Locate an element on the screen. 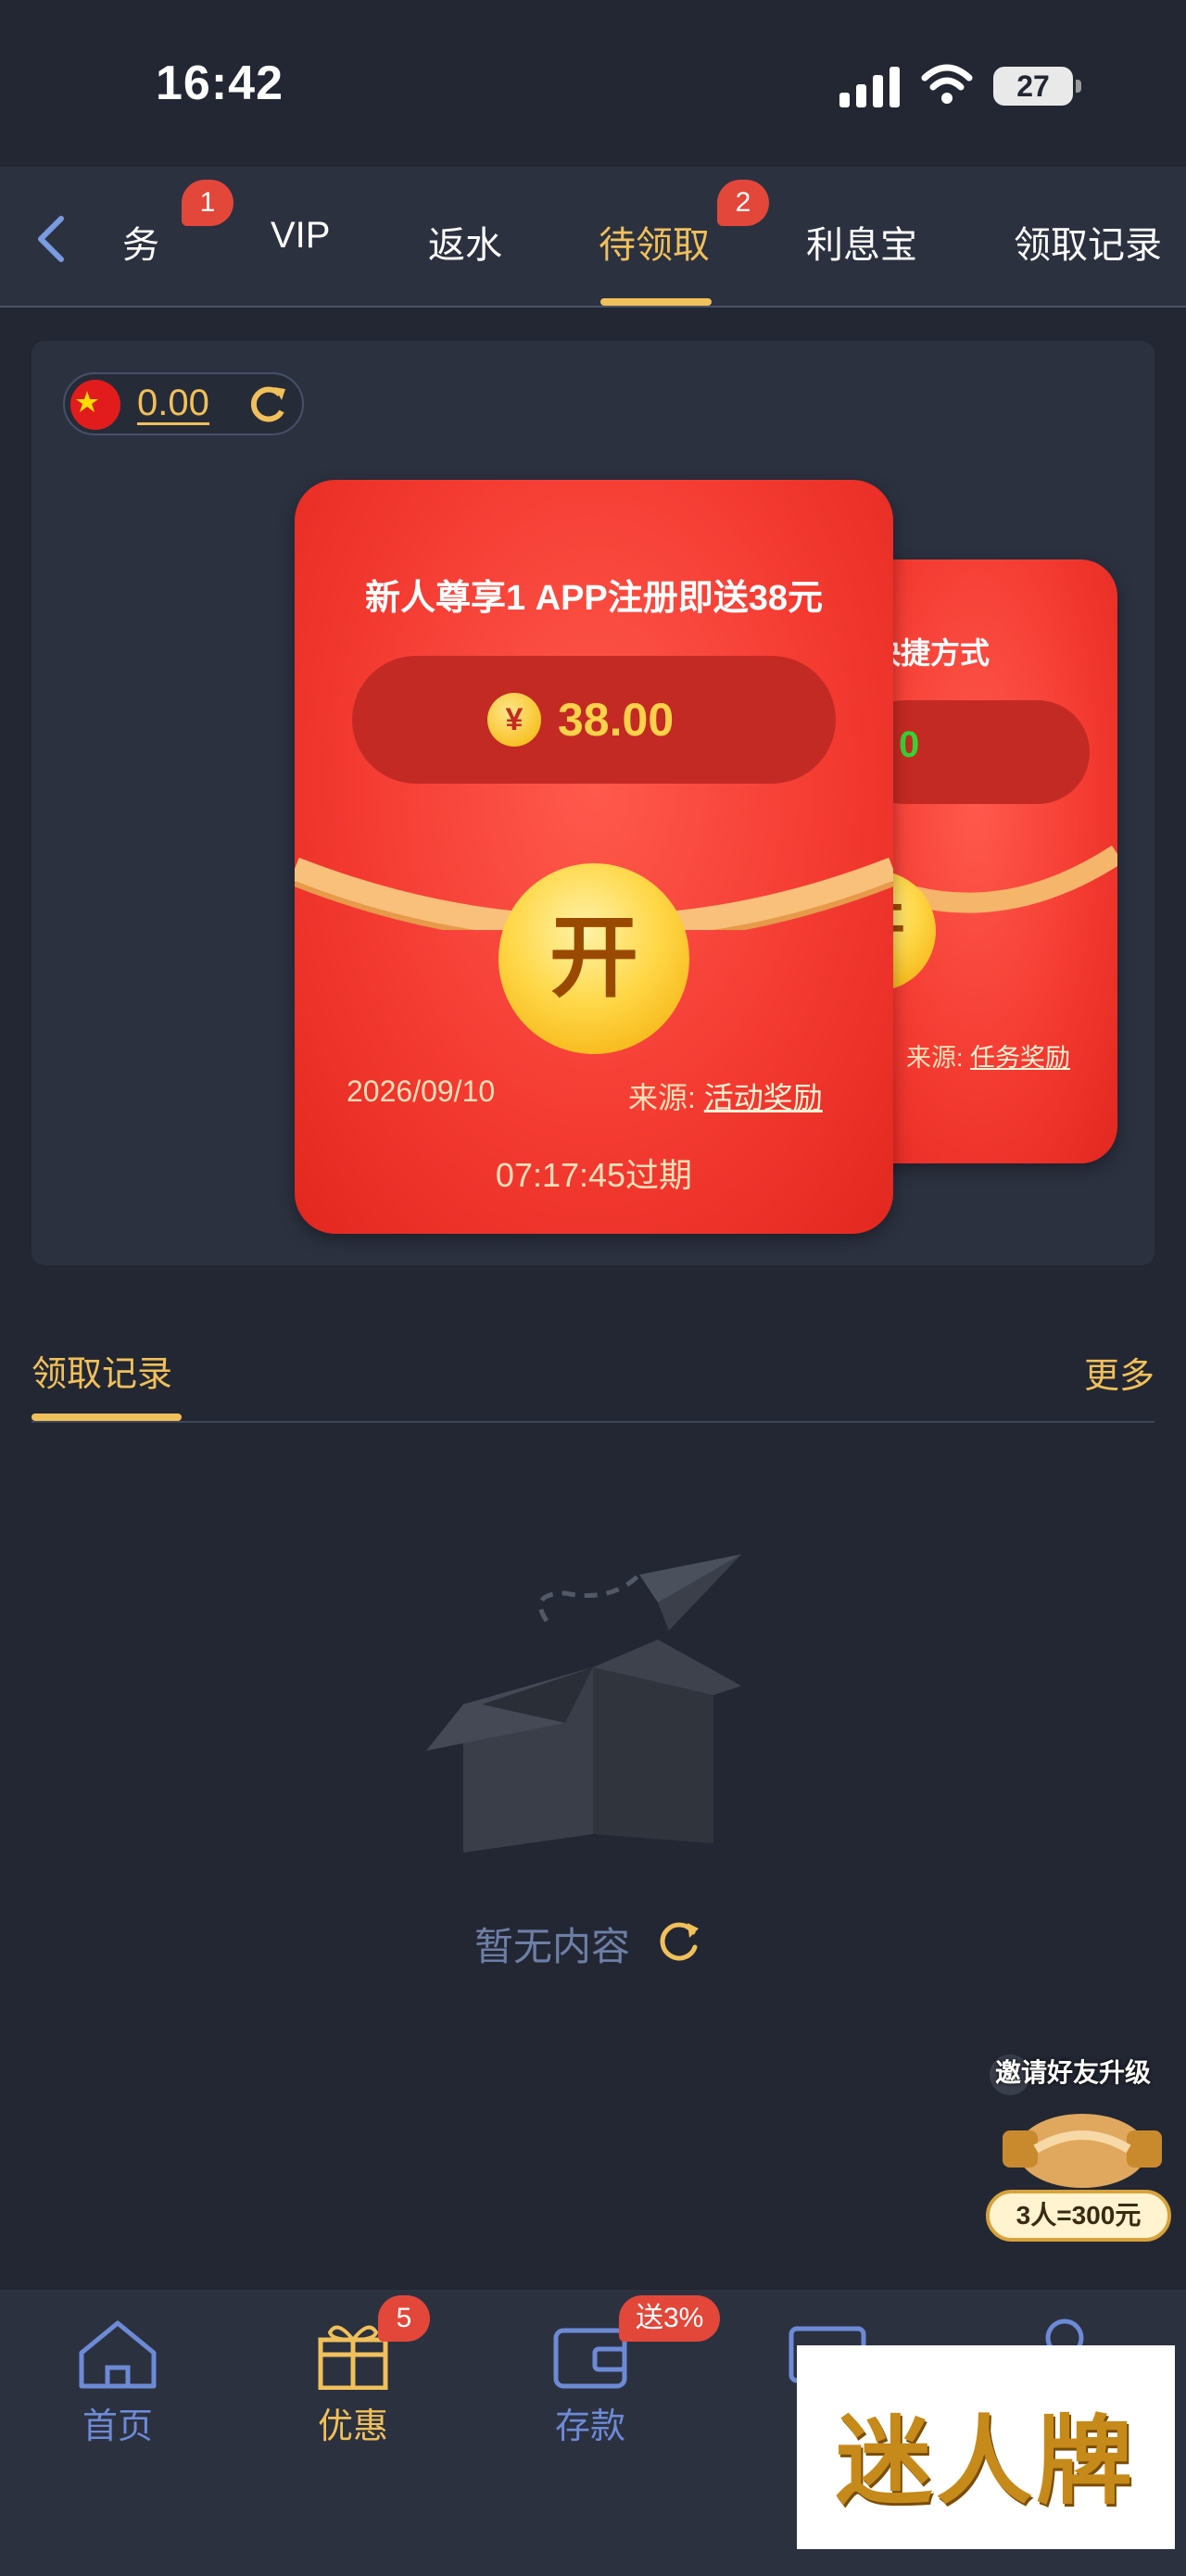 The height and width of the screenshot is (2576, 1186). refresh-icon is located at coordinates (267, 406).